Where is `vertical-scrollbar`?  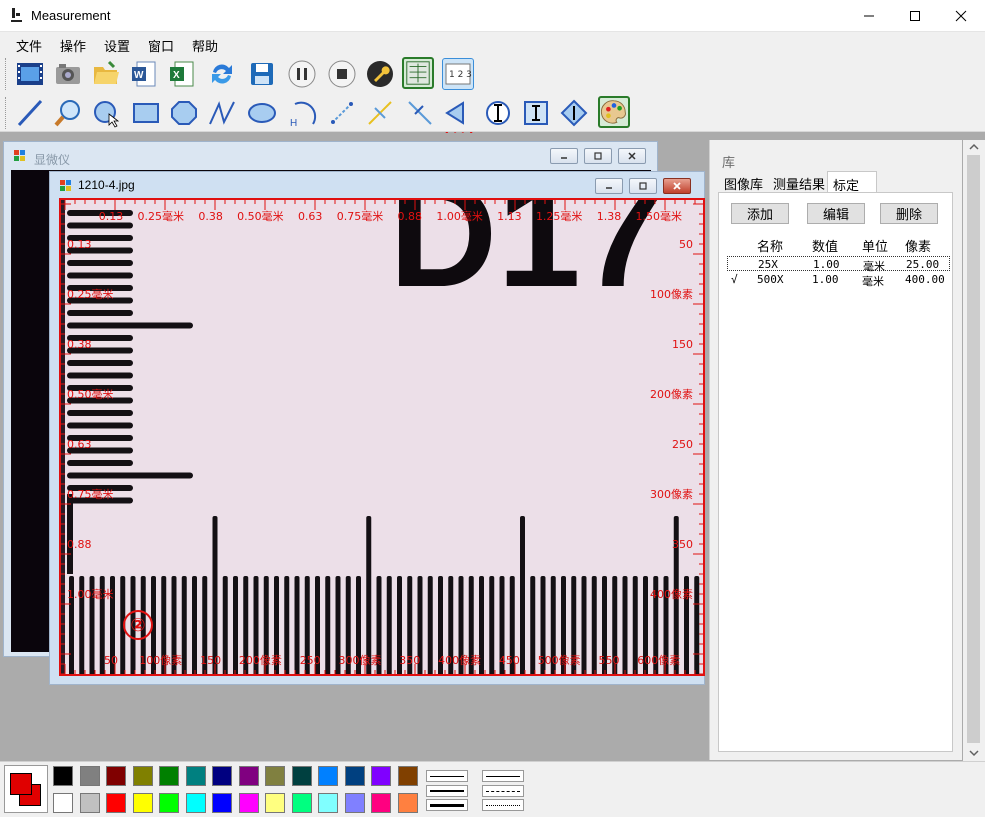
vertical-scrollbar is located at coordinates (974, 450).